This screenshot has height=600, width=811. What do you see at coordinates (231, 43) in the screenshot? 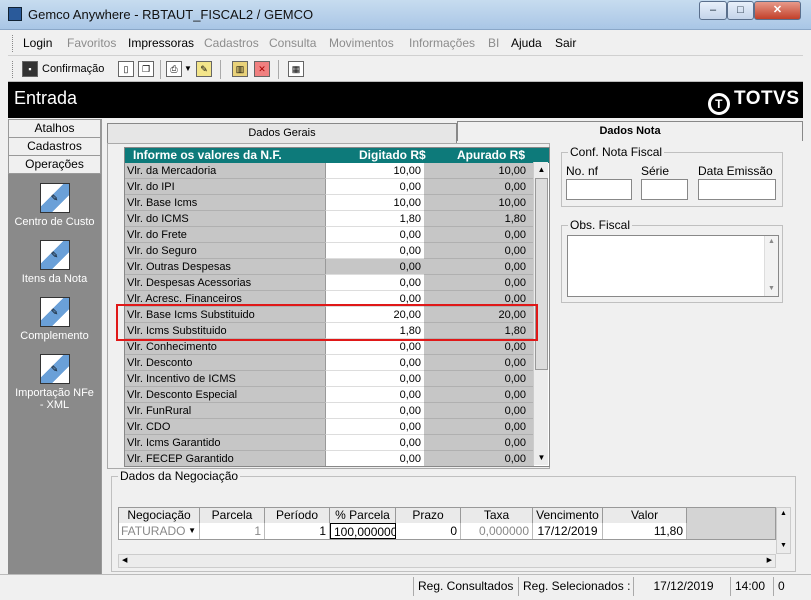
I see `menu-cadastros: Cadastros` at bounding box center [231, 43].